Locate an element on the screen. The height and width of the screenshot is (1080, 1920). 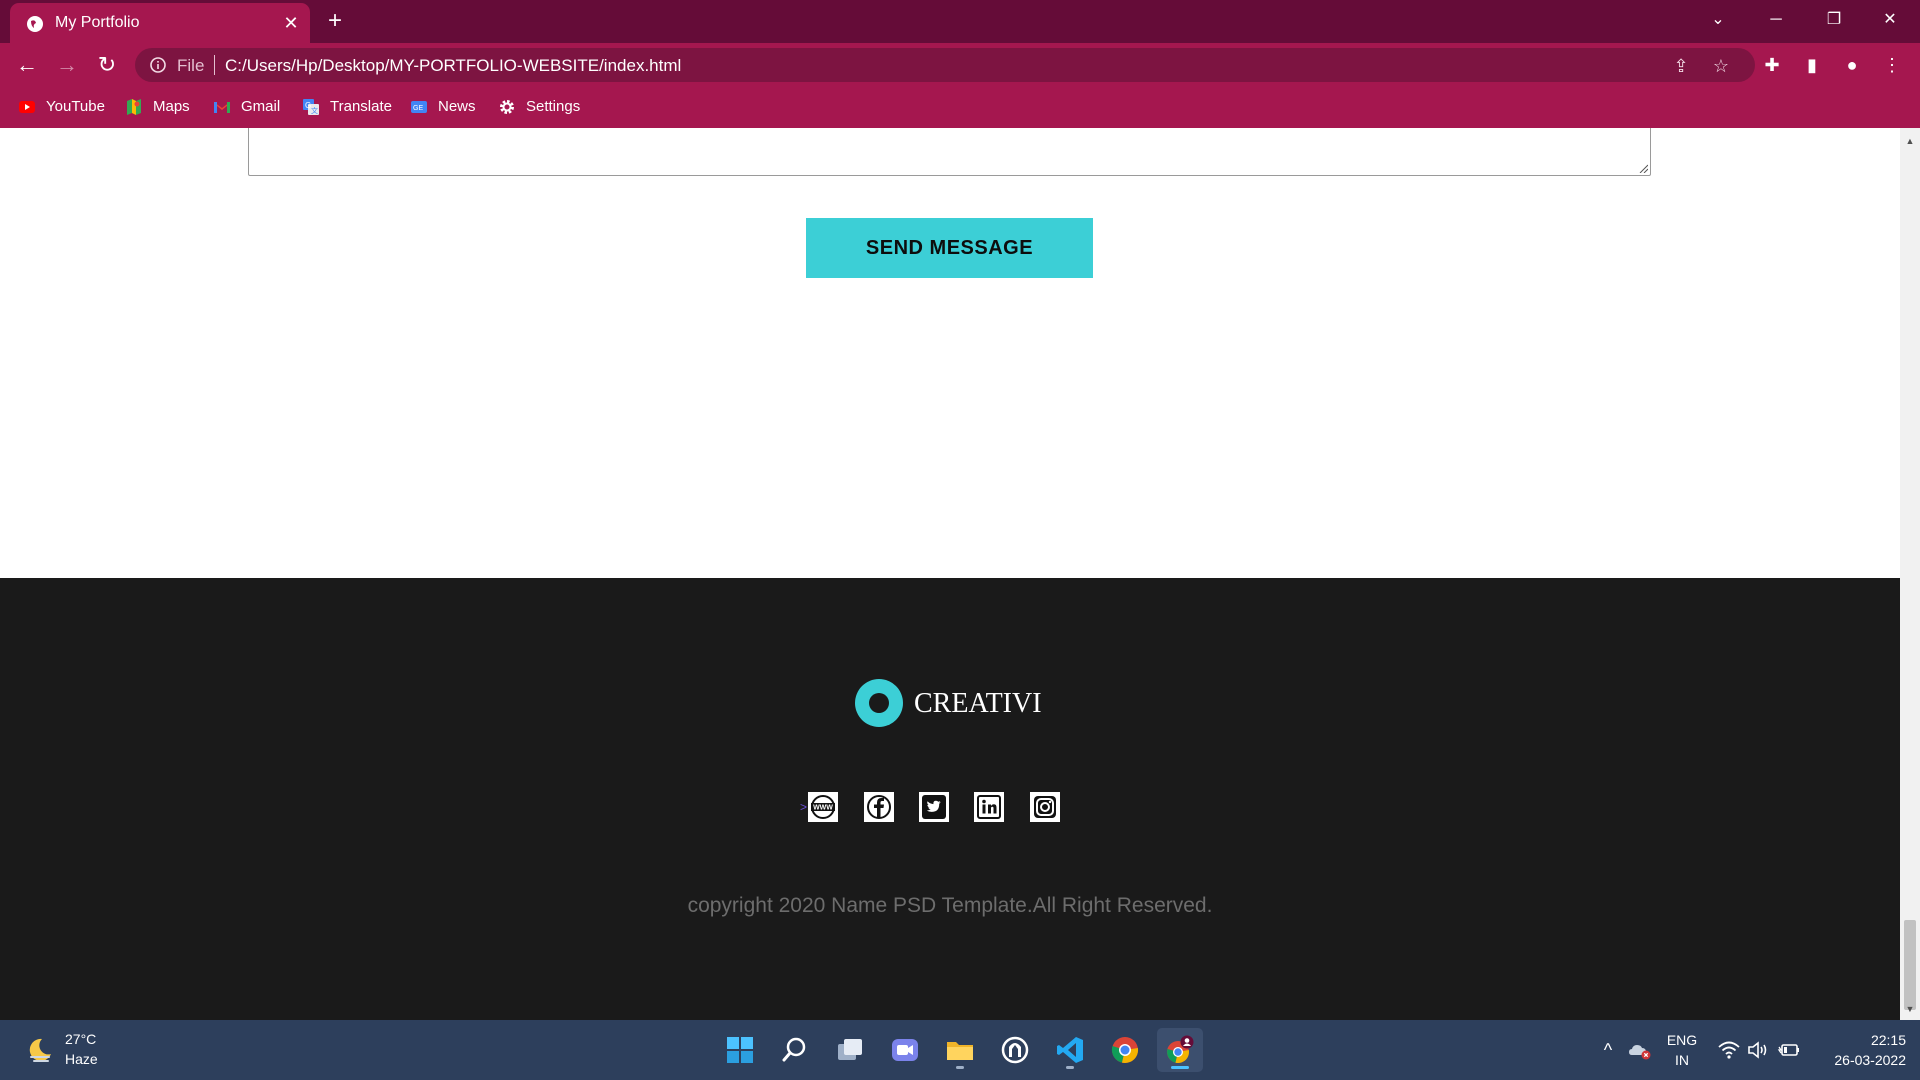
instagram-icon is located at coordinates (1045, 807).